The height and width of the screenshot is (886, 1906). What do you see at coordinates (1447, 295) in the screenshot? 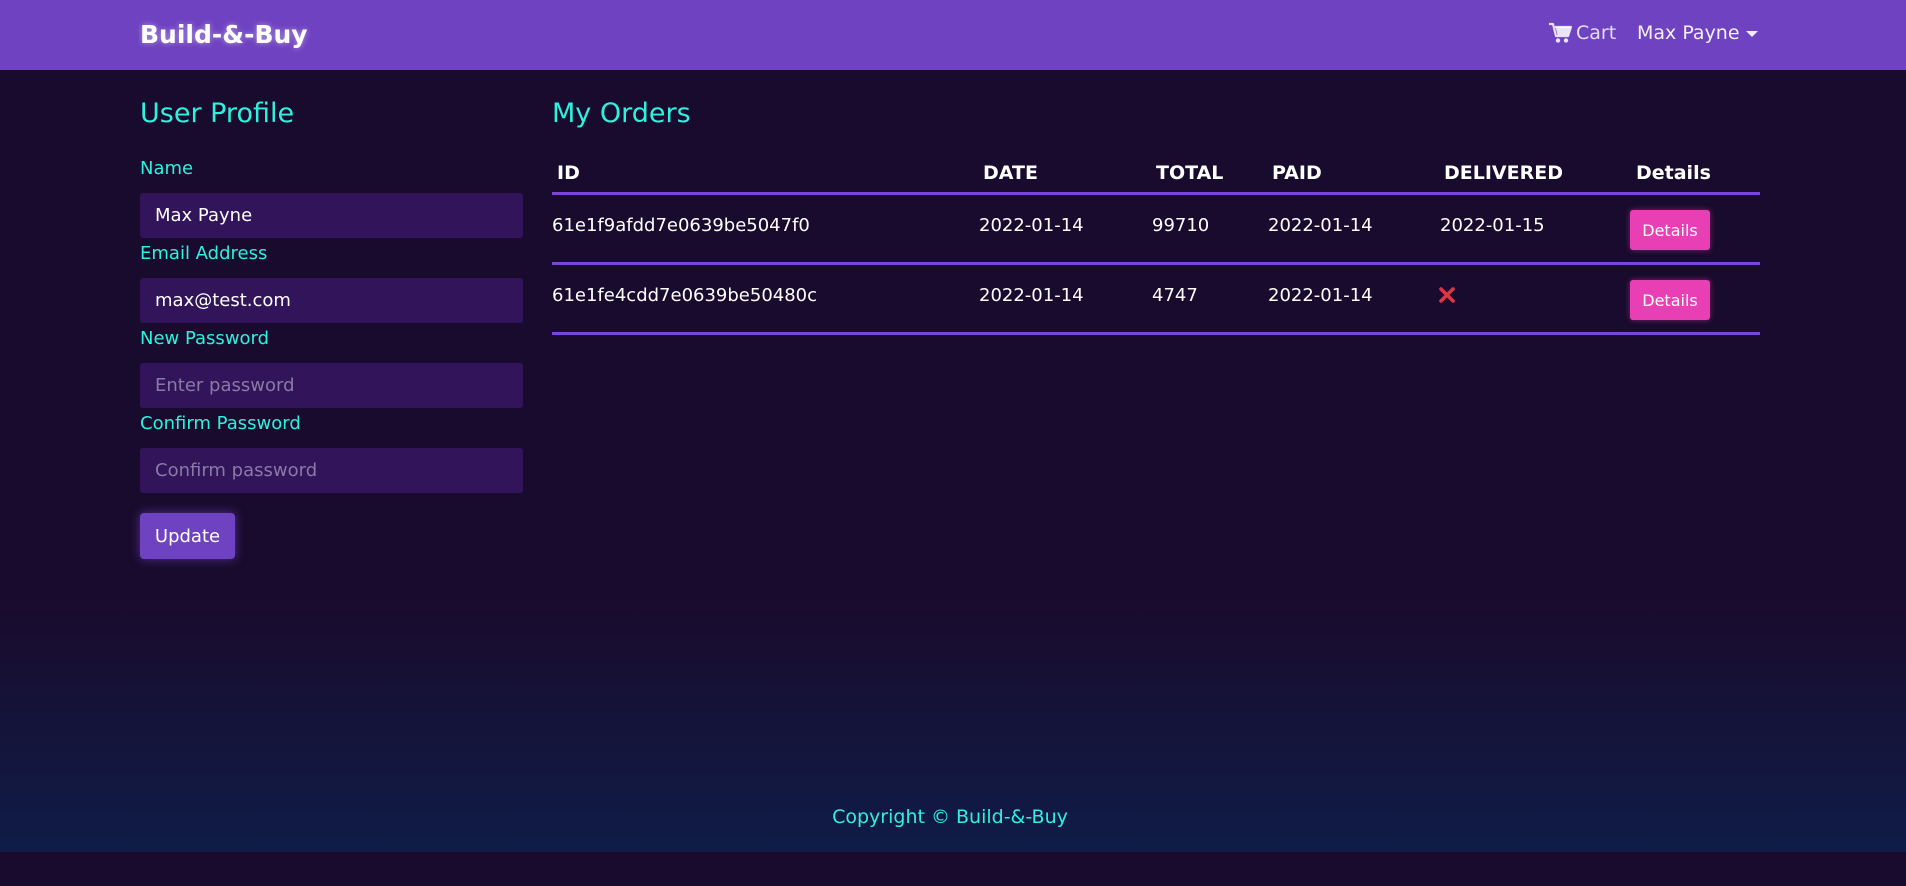
I see `x-mark-icon` at bounding box center [1447, 295].